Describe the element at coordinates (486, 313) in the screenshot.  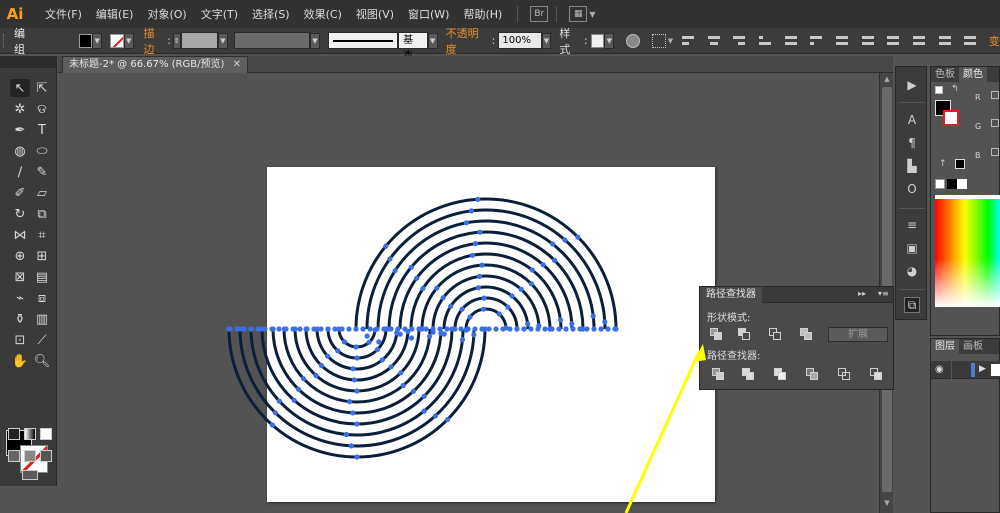
I see `ring-arc` at that location.